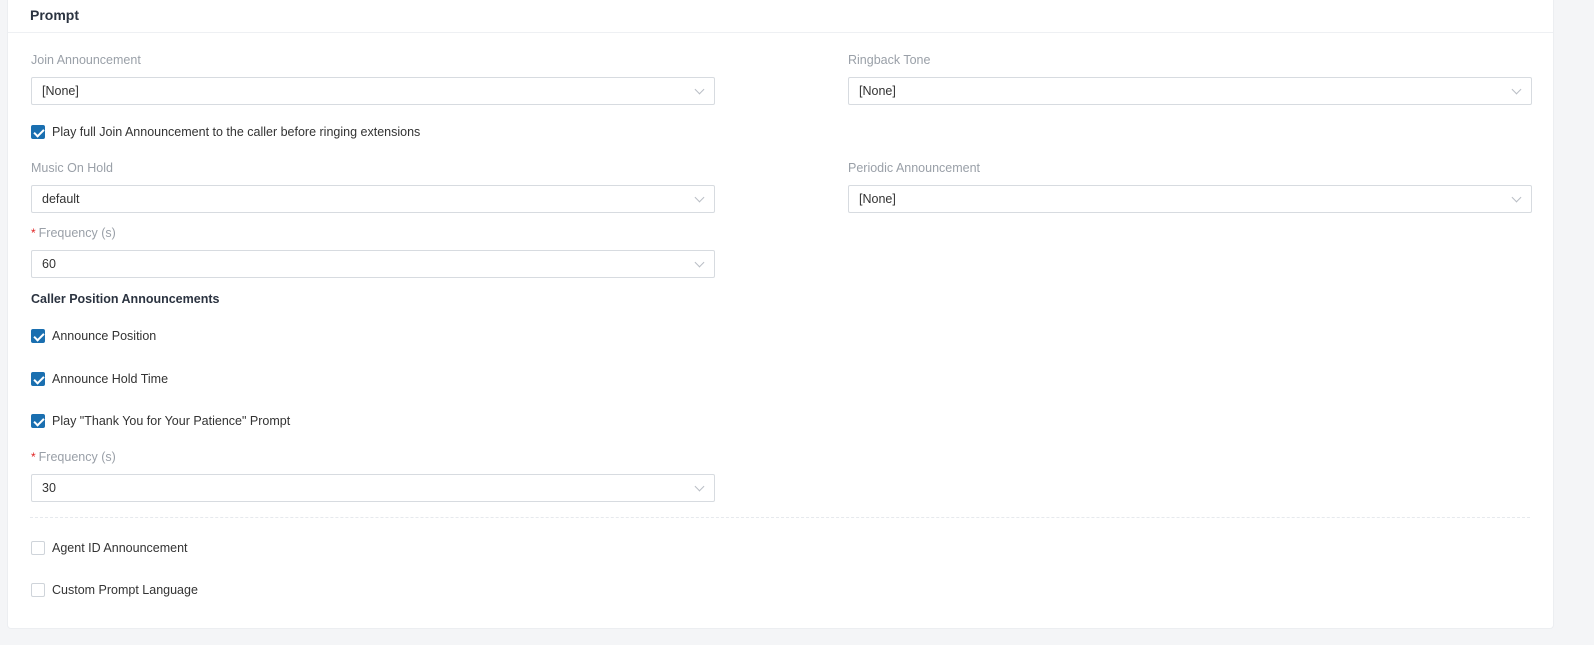 This screenshot has height=645, width=1594. I want to click on music-on-hold-label: Music On Hold, so click(72, 168).